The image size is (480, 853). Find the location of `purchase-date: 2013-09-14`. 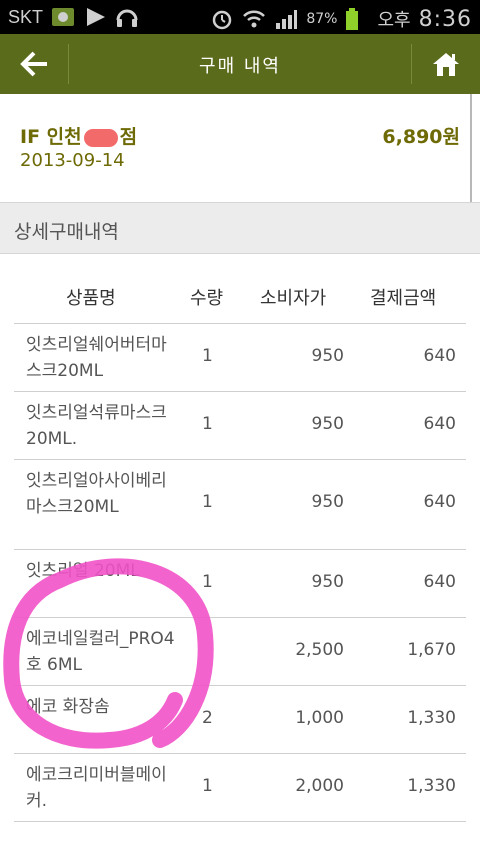

purchase-date: 2013-09-14 is located at coordinates (72, 160).